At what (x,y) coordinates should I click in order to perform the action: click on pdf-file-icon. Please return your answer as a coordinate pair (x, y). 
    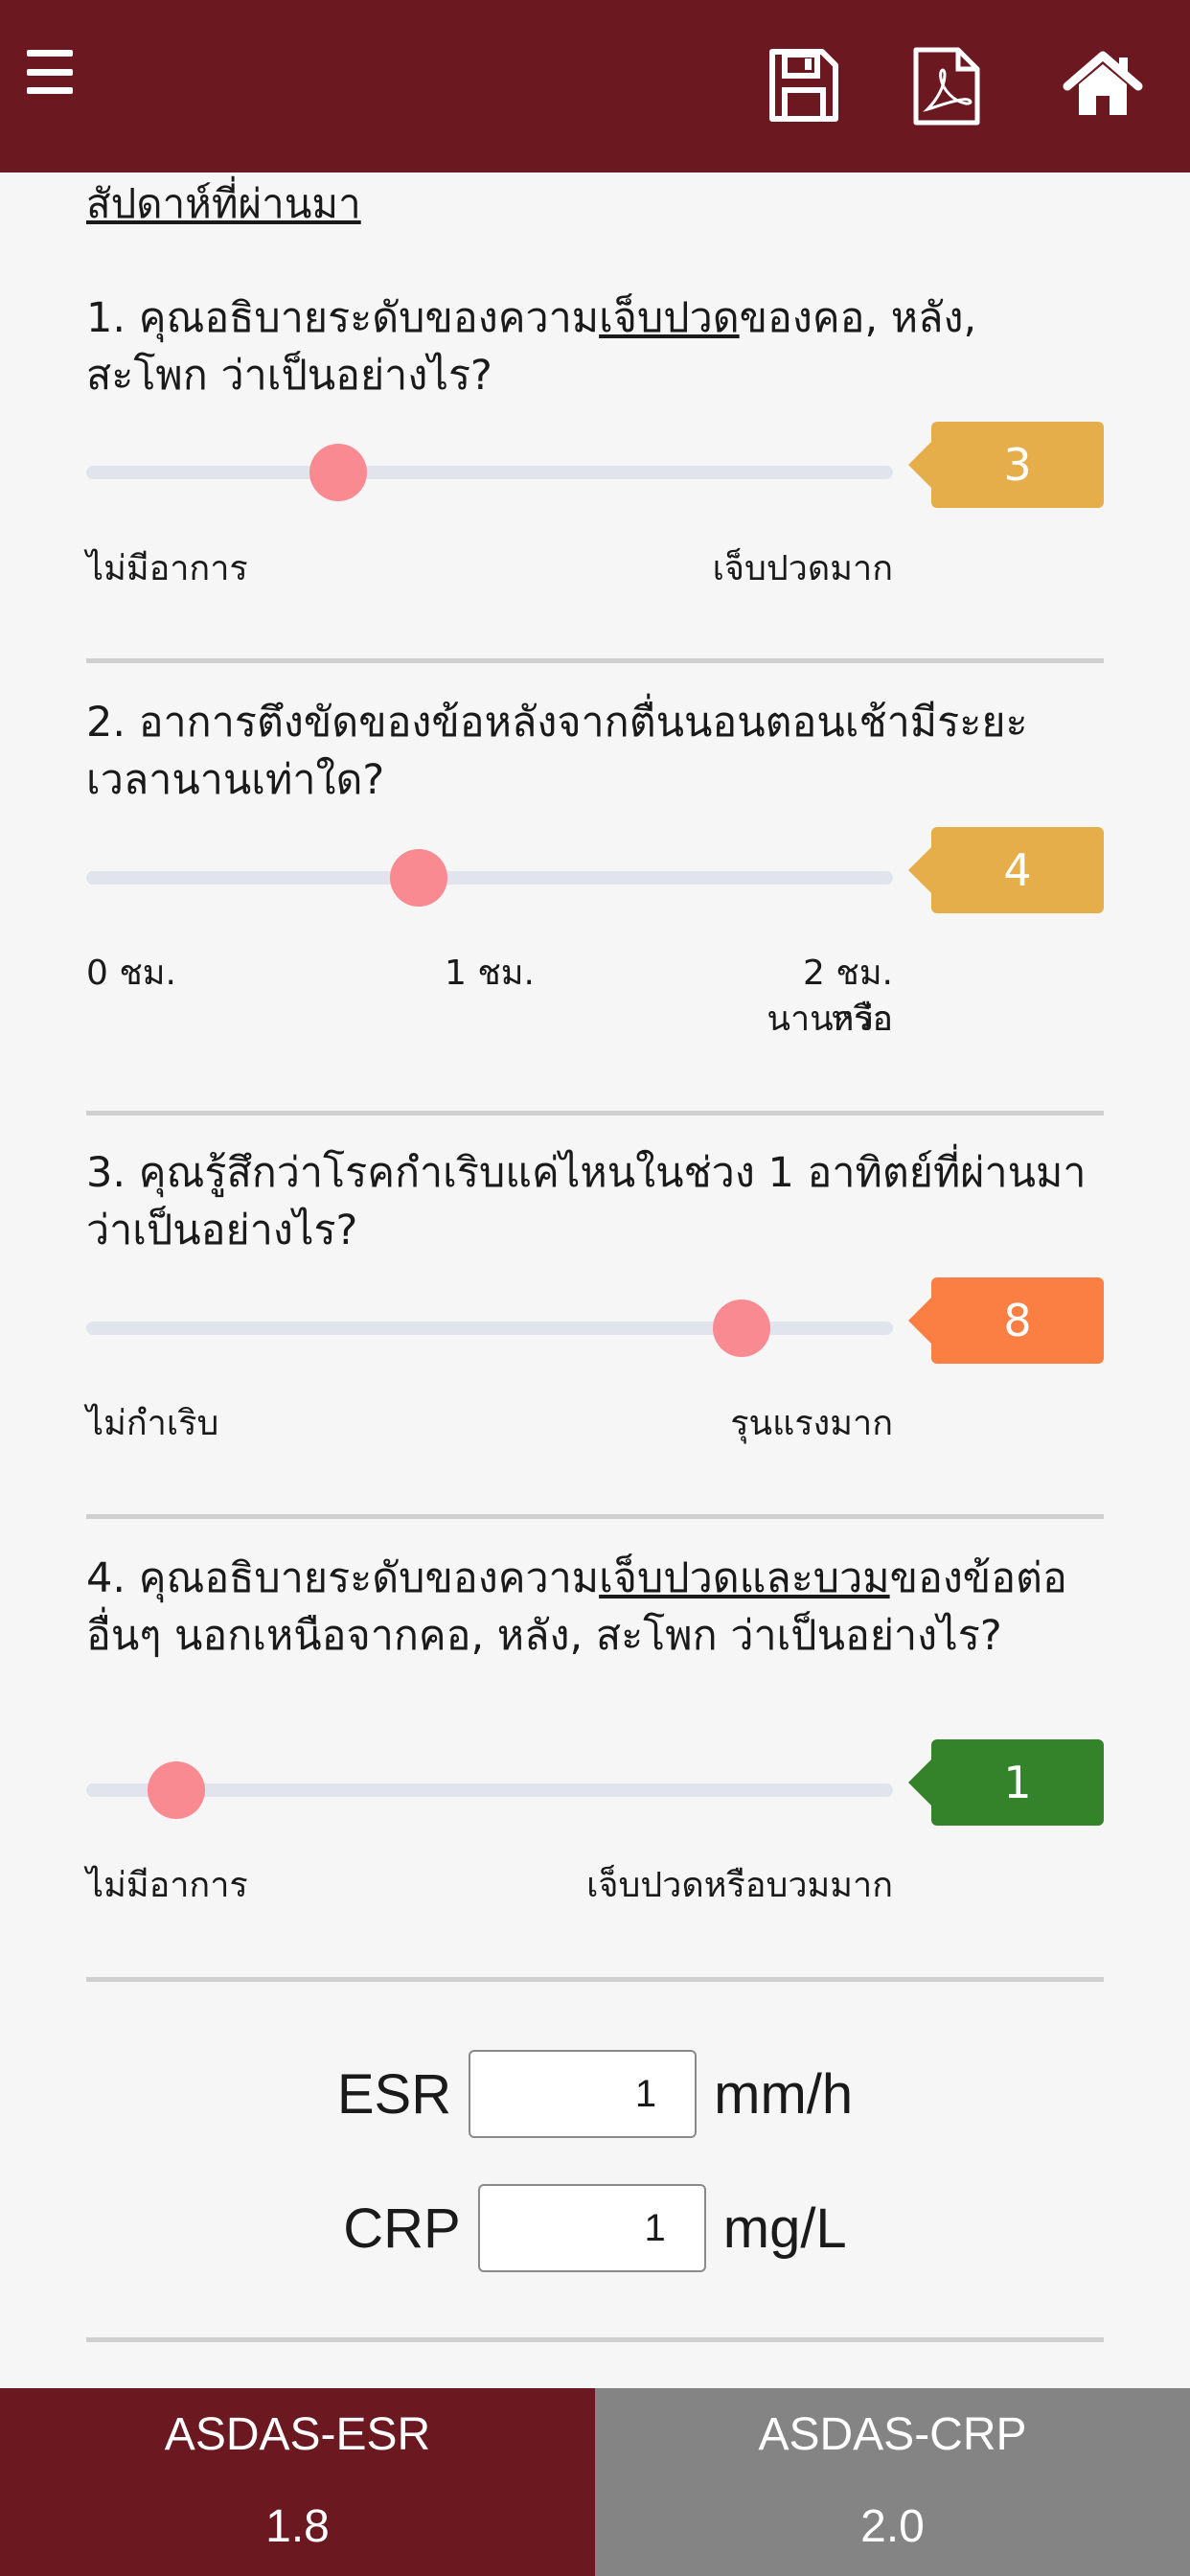
    Looking at the image, I should click on (946, 85).